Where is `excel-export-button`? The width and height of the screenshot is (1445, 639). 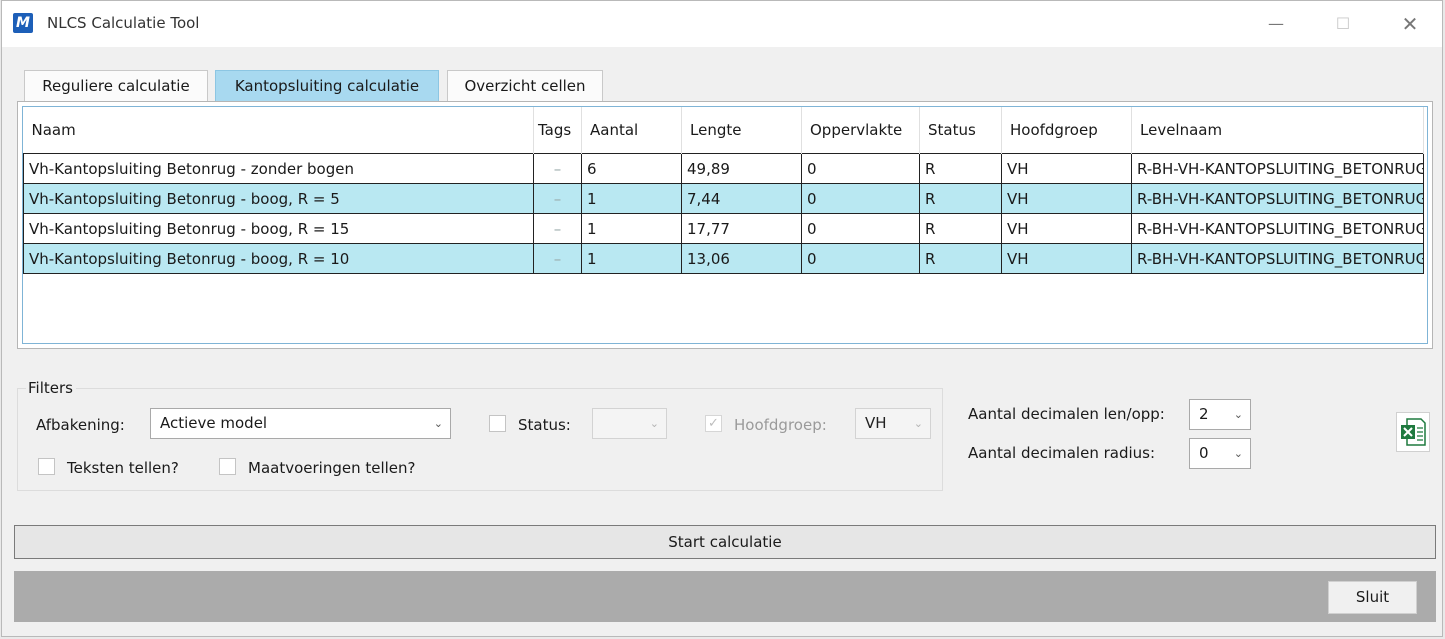
excel-export-button is located at coordinates (1413, 432).